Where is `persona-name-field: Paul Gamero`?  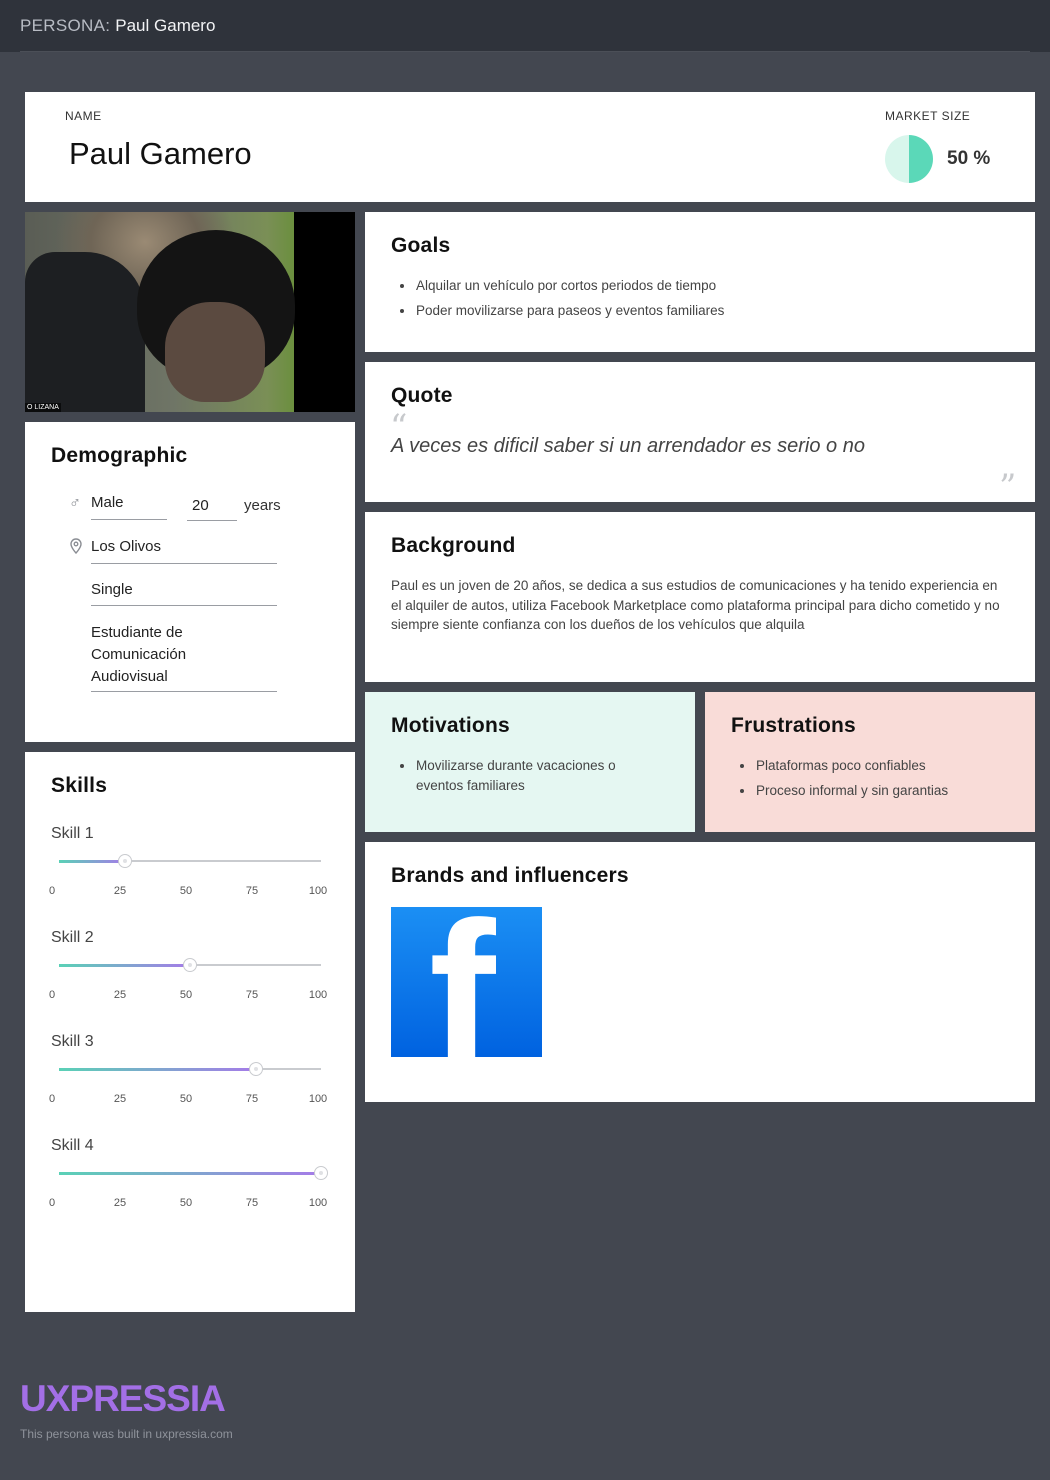
persona-name-field: Paul Gamero is located at coordinates (160, 154).